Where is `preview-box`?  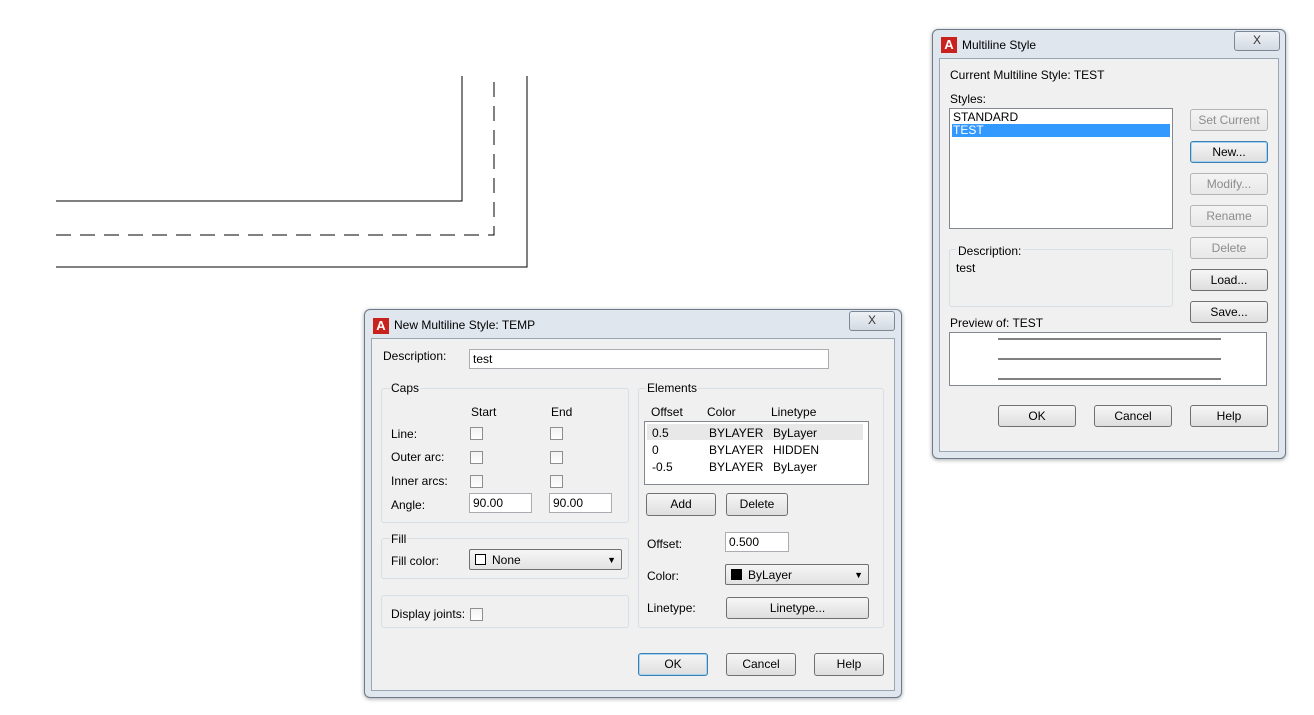 preview-box is located at coordinates (1108, 359).